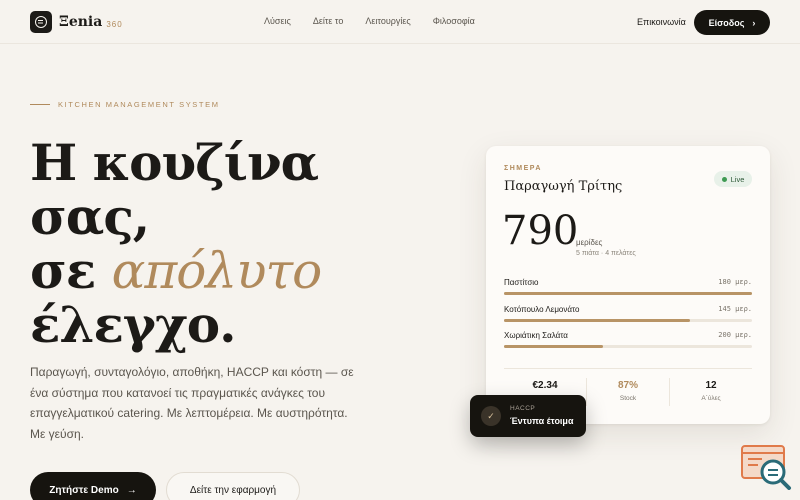 This screenshot has width=800, height=500. I want to click on haccp-toast: ✓ HACCP Έντυπα έτοιμα, so click(528, 416).